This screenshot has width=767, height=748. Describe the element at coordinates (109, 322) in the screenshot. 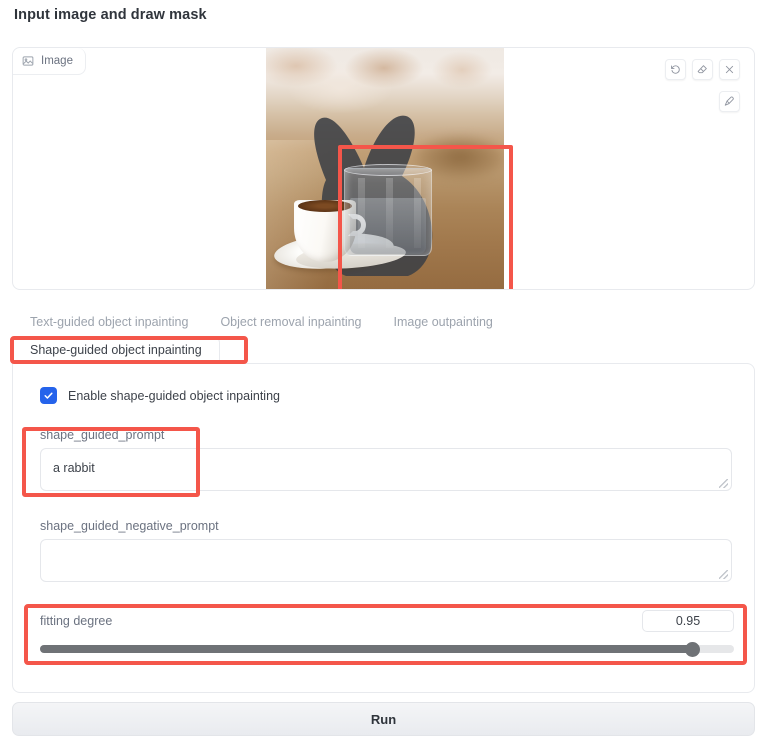

I see `tab-text-guided-object-inpainting: Text-guided object inpainting` at that location.